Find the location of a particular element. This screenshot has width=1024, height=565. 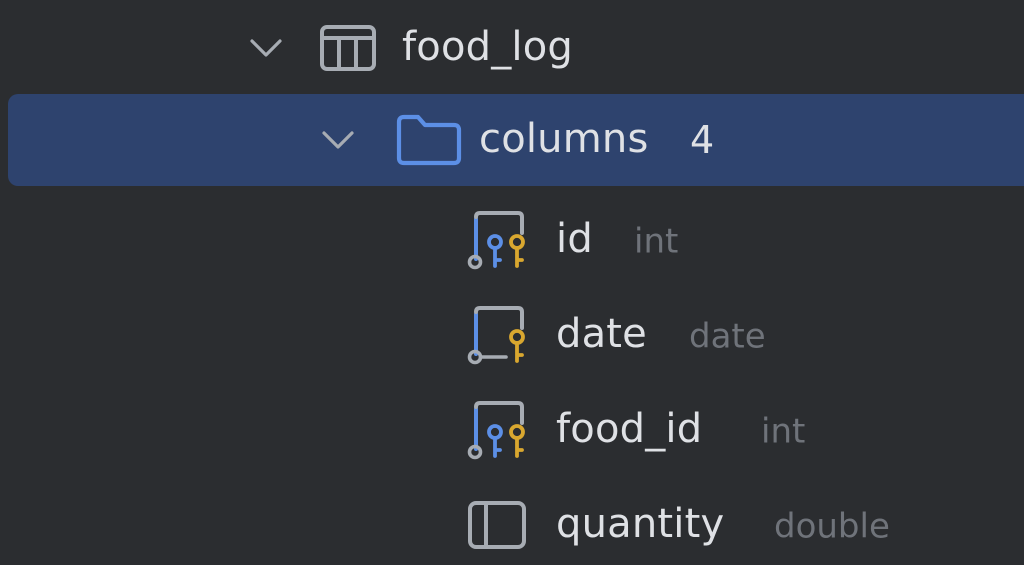

column-type: date is located at coordinates (727, 336).